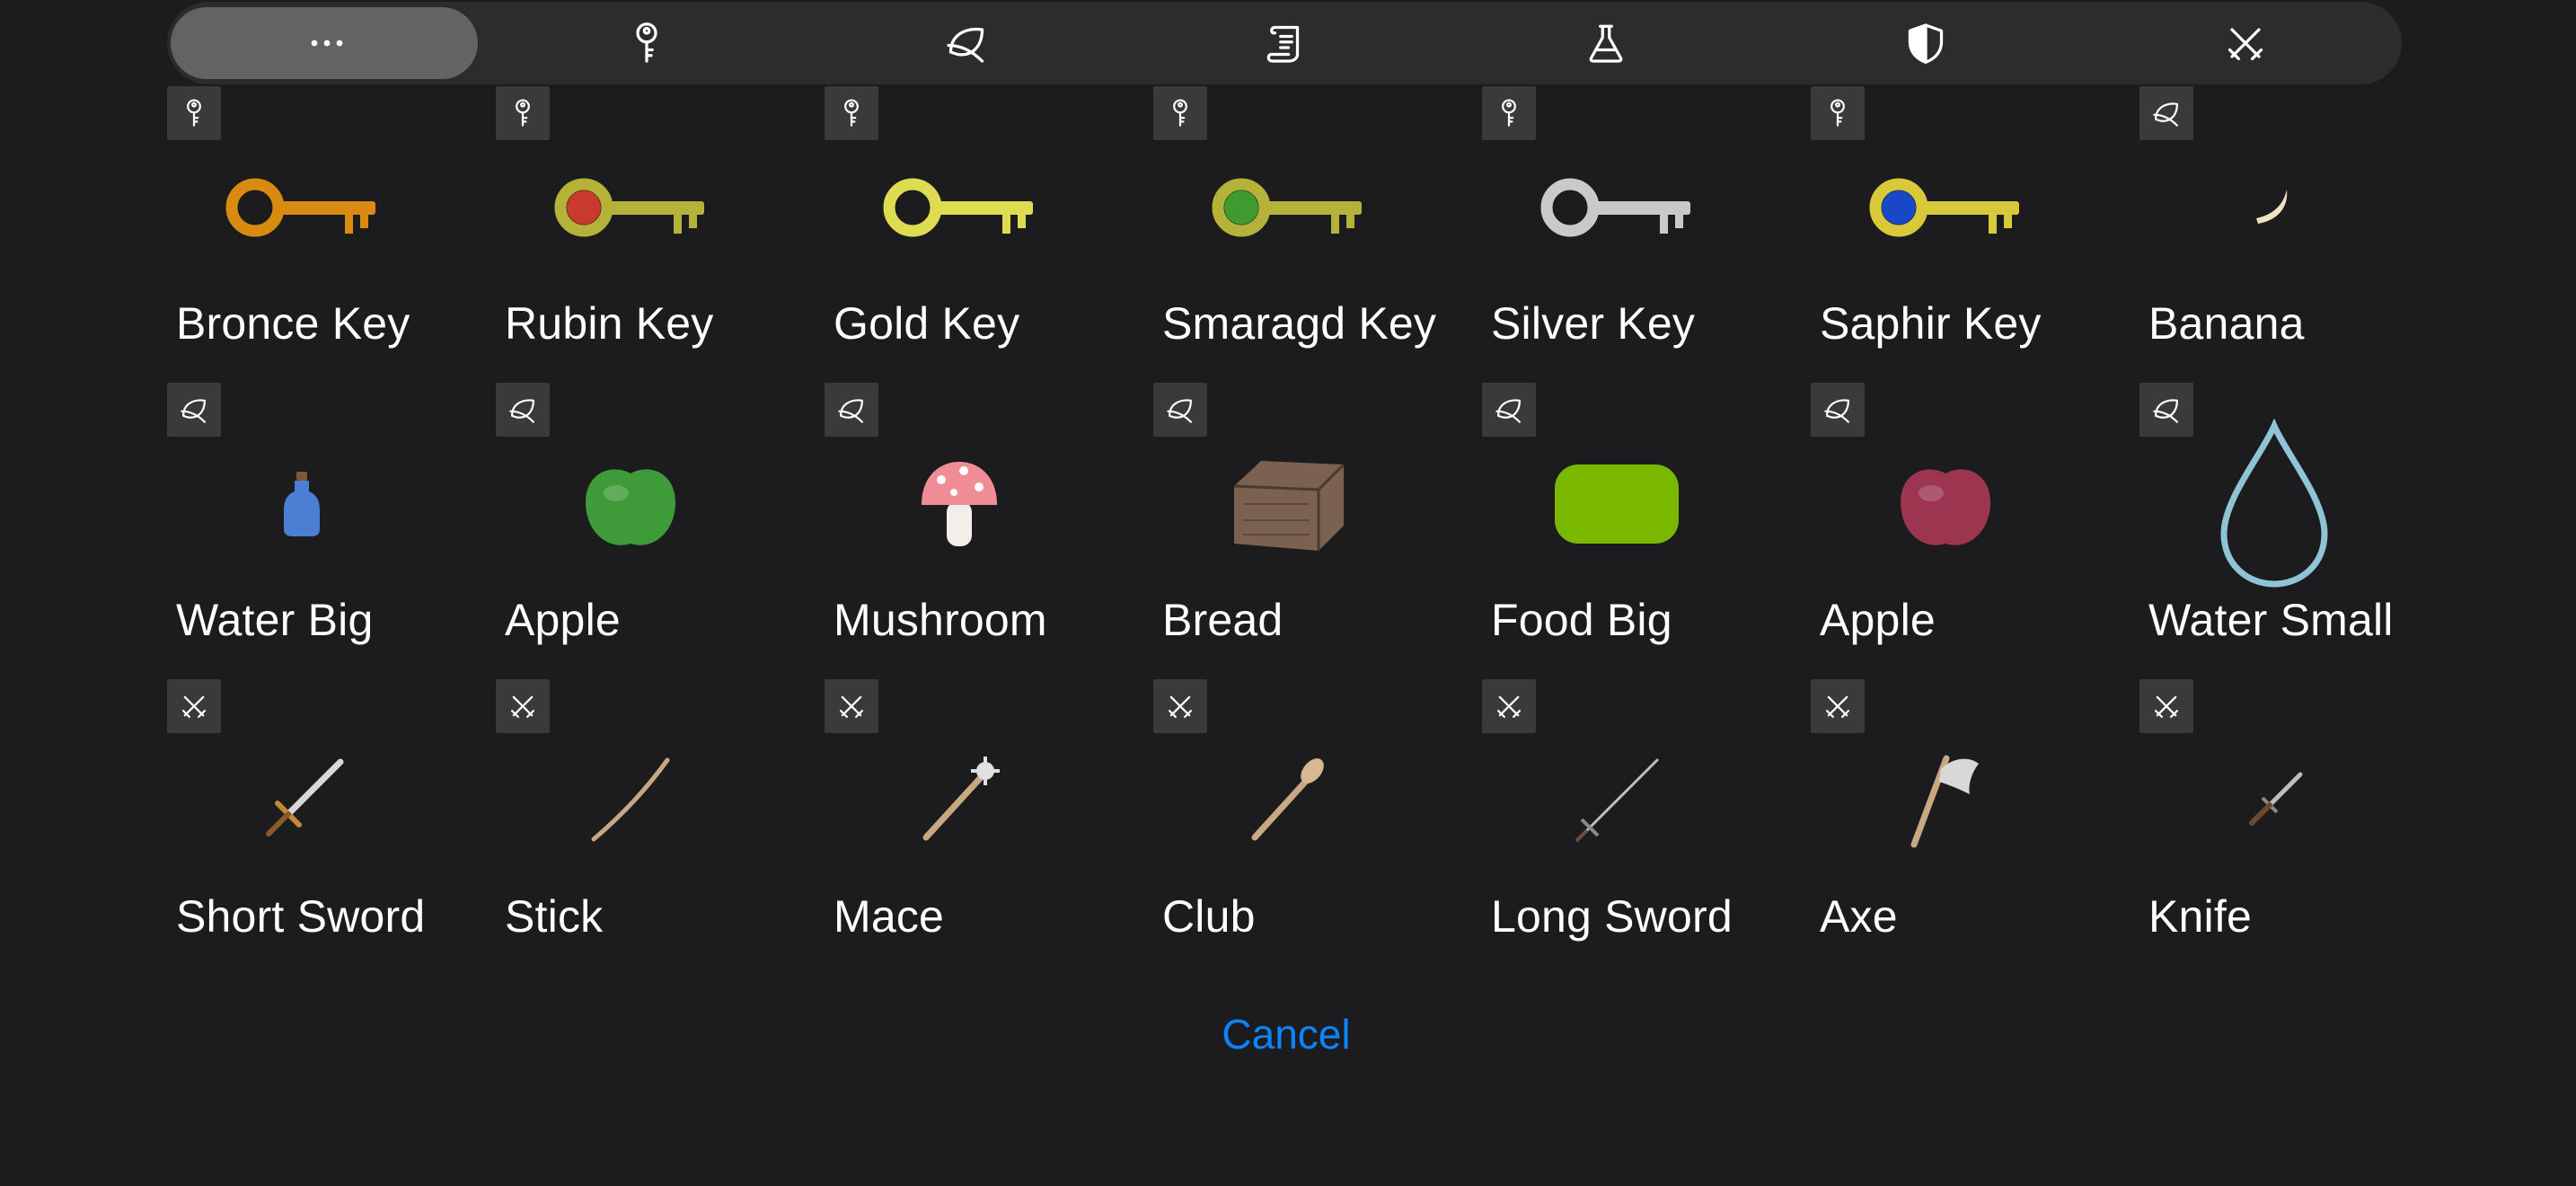 Image resolution: width=2576 pixels, height=1186 pixels. What do you see at coordinates (989, 827) in the screenshot?
I see `item-tile: Mace` at bounding box center [989, 827].